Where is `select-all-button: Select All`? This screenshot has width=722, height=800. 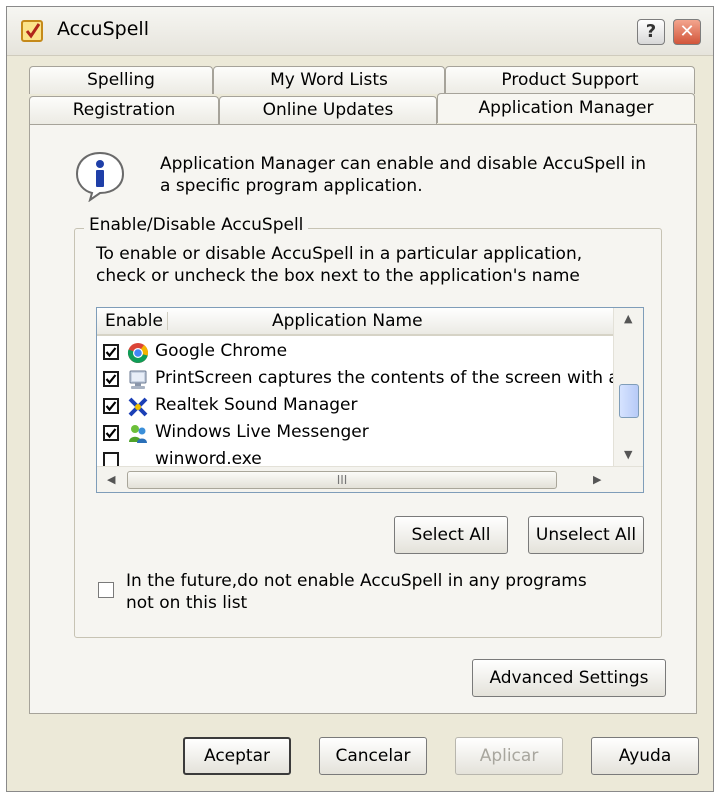 select-all-button: Select All is located at coordinates (451, 535).